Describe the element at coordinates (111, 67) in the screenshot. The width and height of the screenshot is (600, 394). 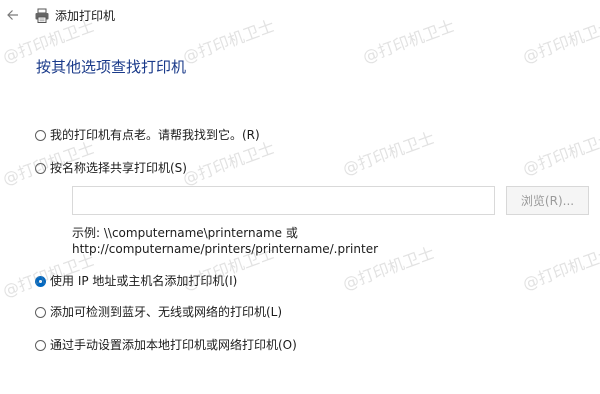
I see `page-heading: 按其他选项查找打印机` at that location.